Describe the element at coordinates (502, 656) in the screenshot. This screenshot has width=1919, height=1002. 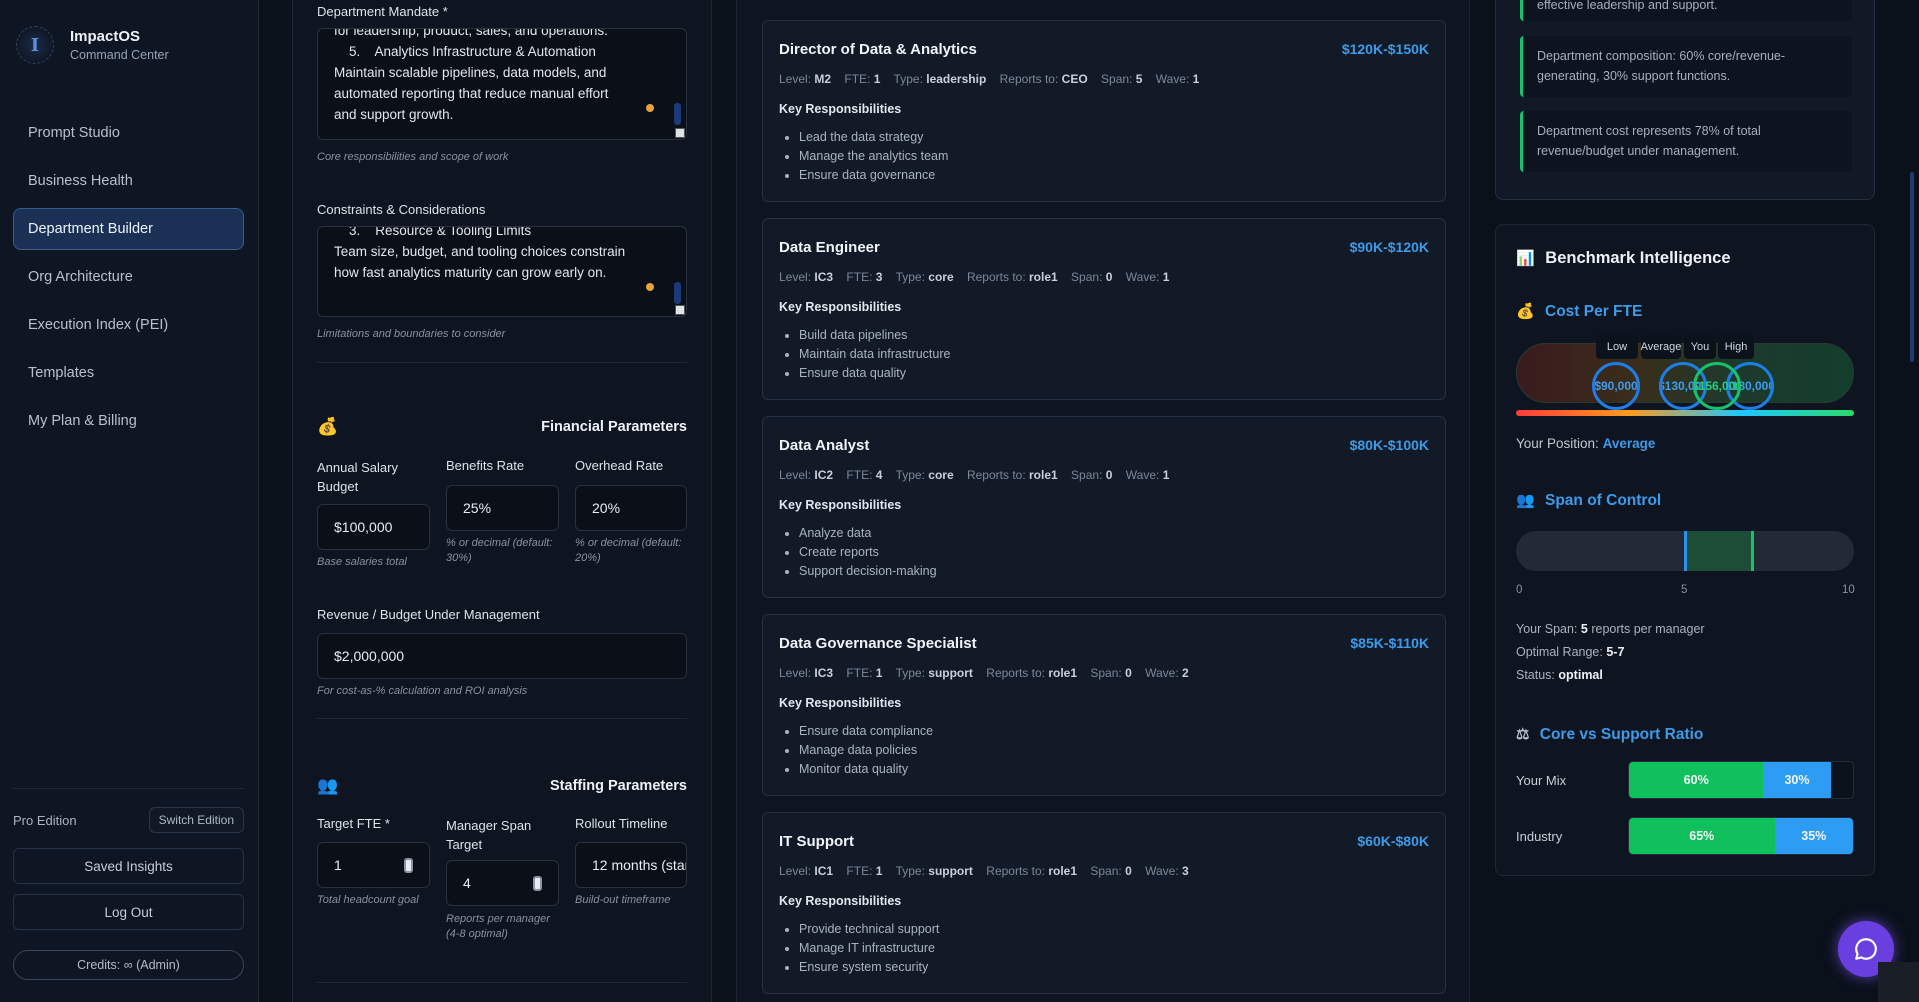
I see `revenue-input: $2,000,000` at that location.